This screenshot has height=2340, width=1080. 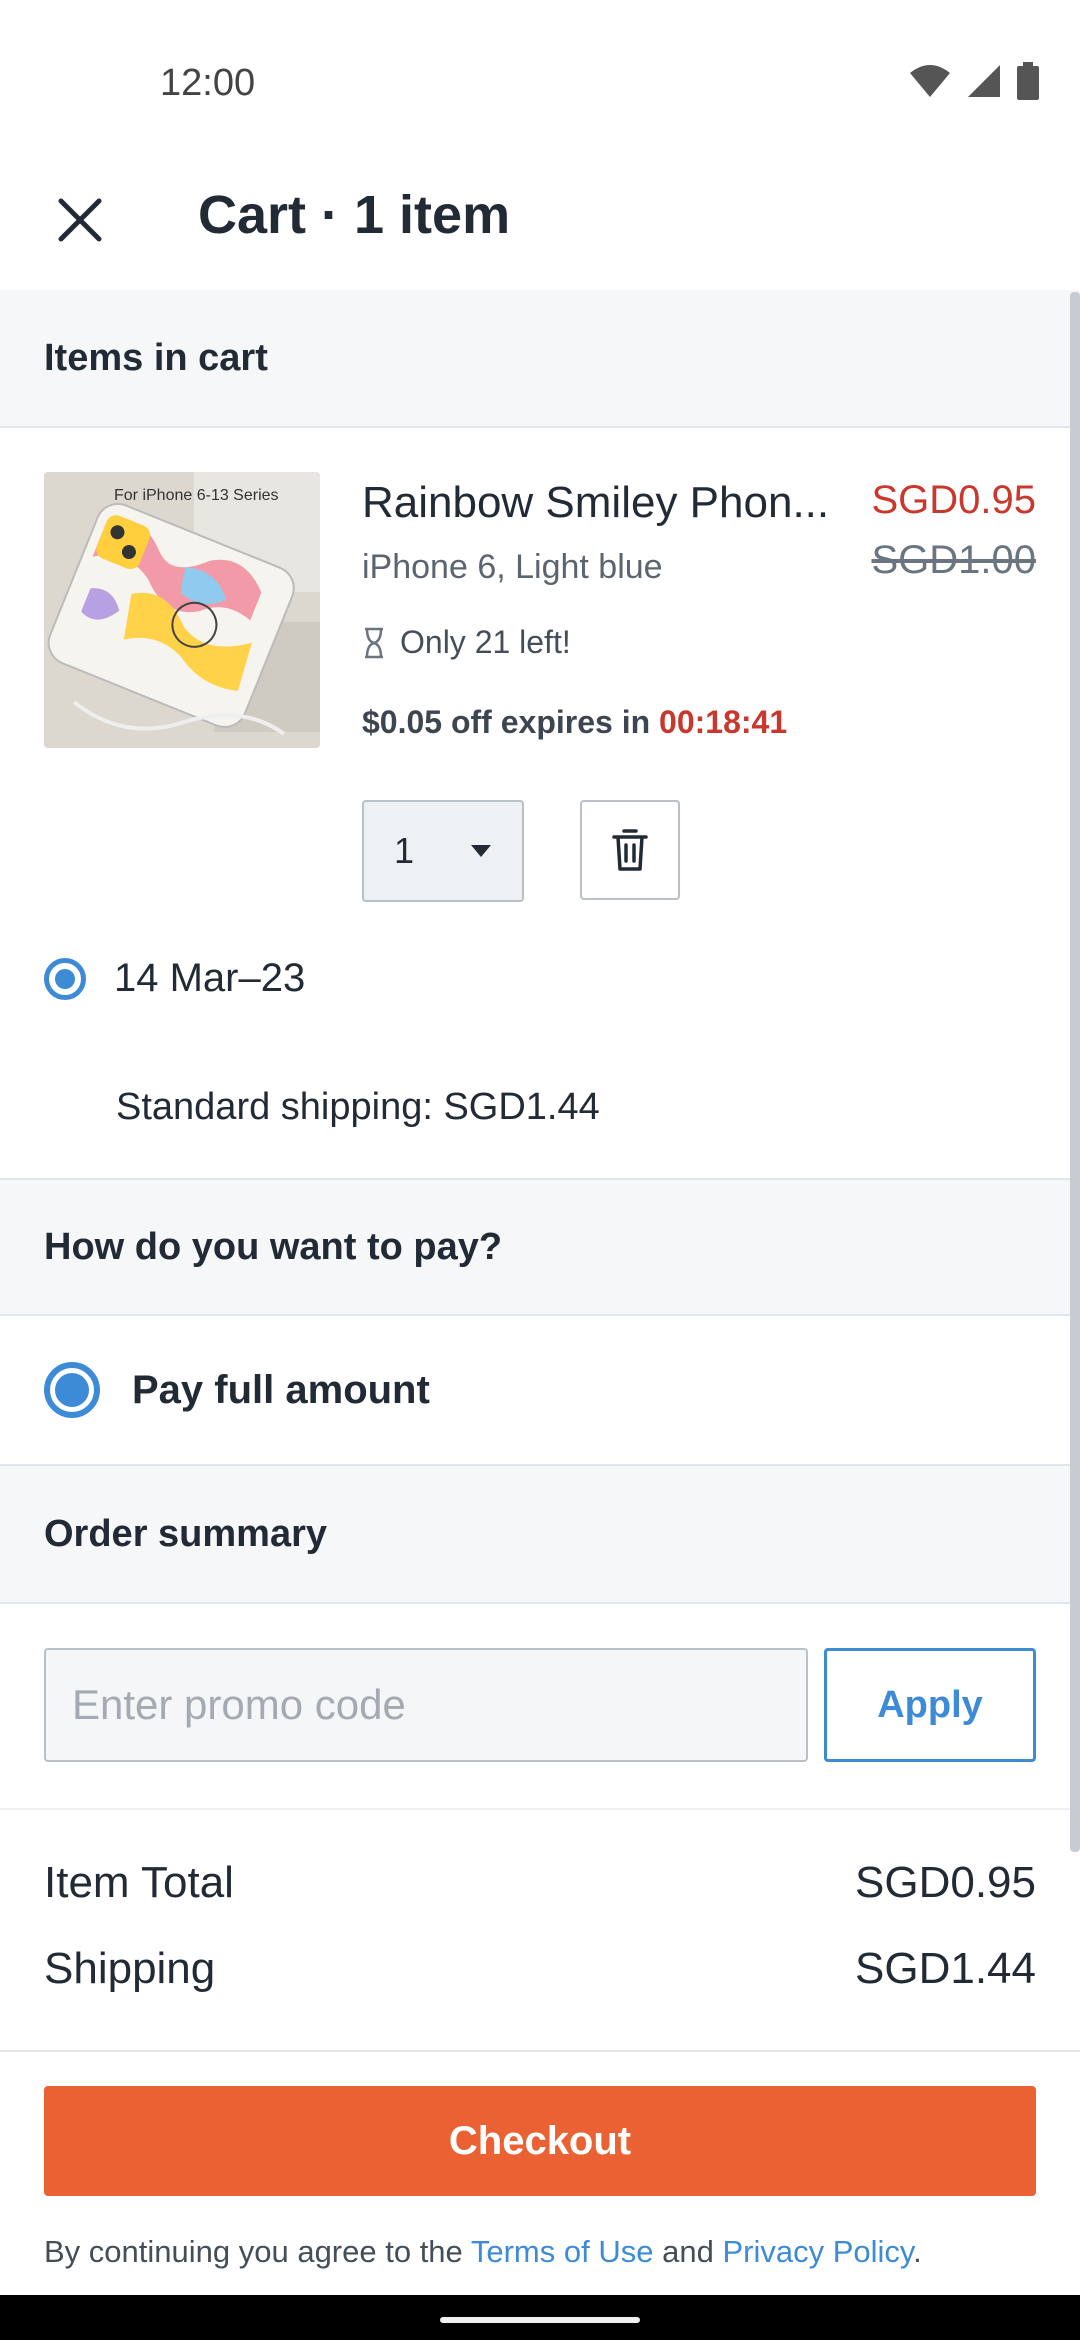 What do you see at coordinates (817, 2251) in the screenshot?
I see `privacy-policy-link: Privacy Policy` at bounding box center [817, 2251].